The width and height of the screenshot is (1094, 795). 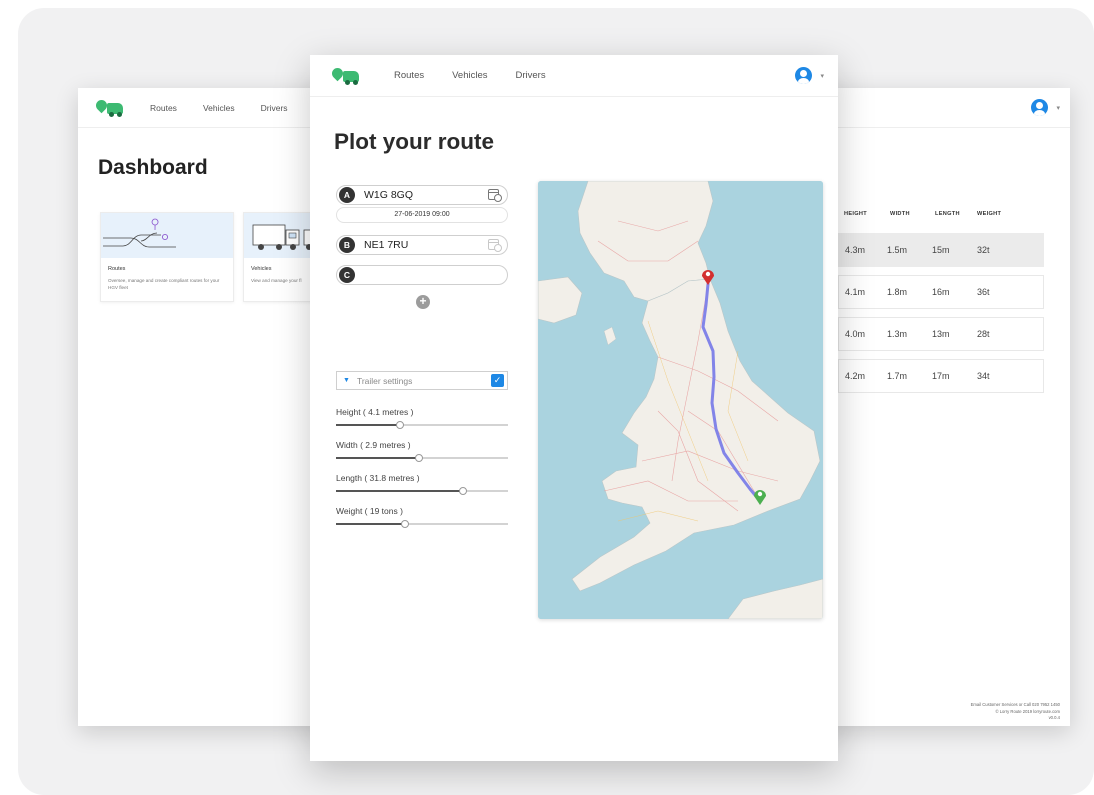 What do you see at coordinates (680, 400) in the screenshot?
I see `route-map` at bounding box center [680, 400].